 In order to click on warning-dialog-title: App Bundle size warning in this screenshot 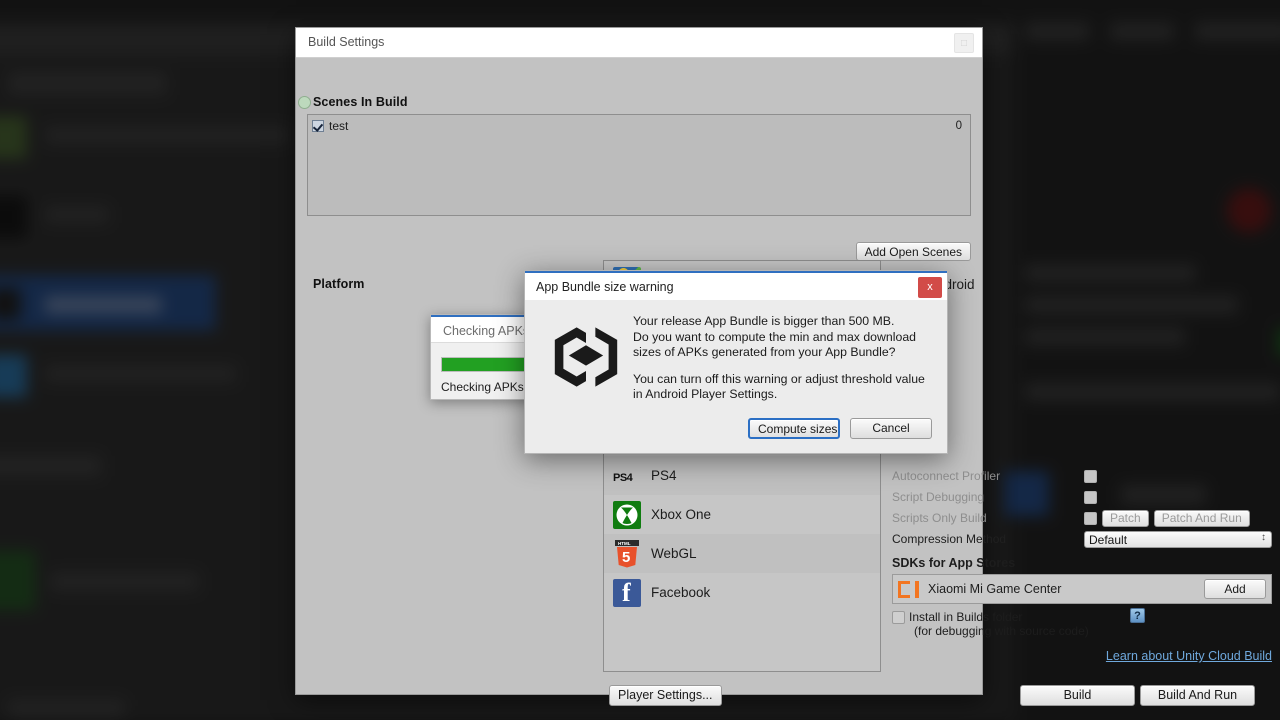, I will do `click(605, 287)`.